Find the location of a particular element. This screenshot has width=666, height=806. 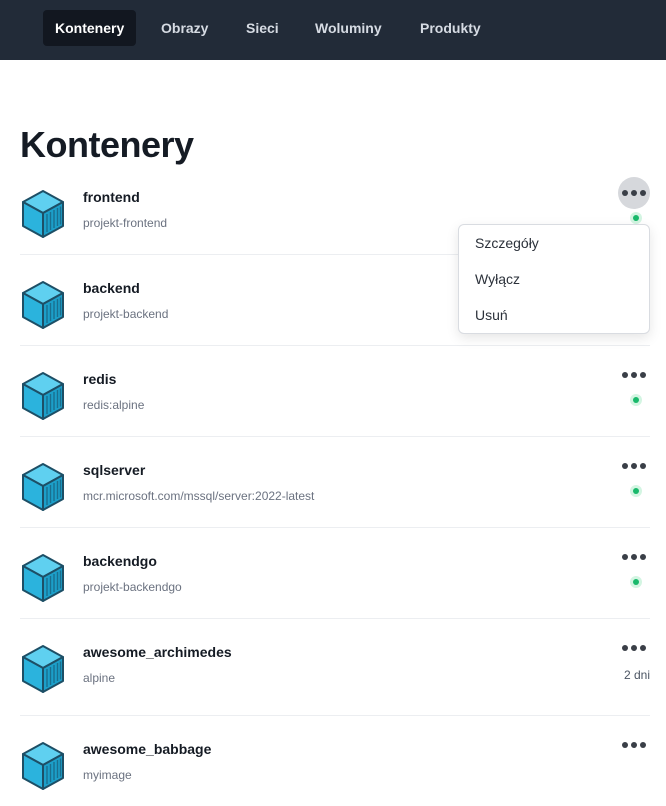

context-menu: Szczegóły Wyłącz Usuń is located at coordinates (554, 279).